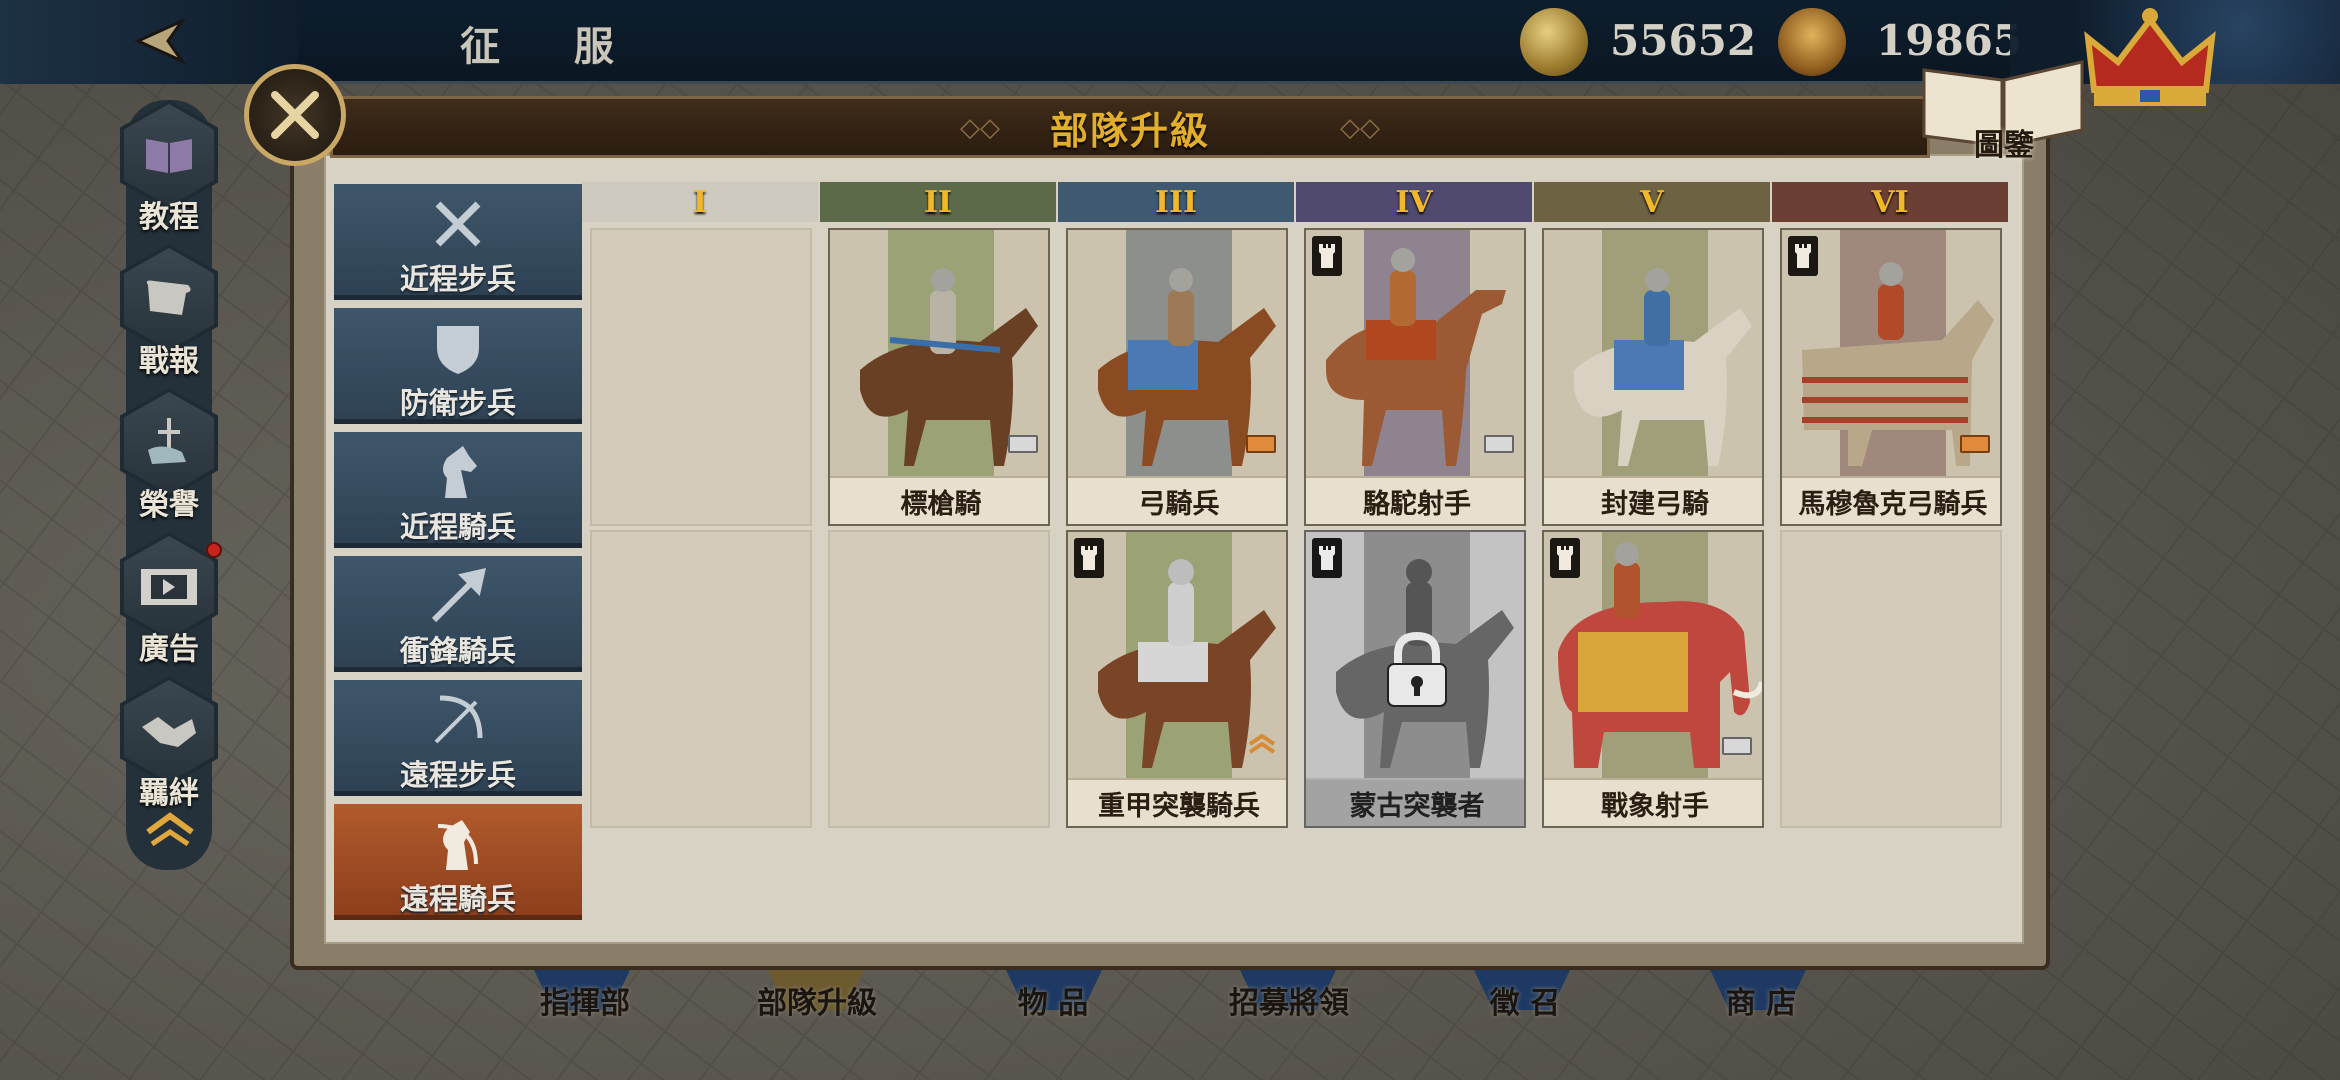  I want to click on close-icon, so click(295, 115).